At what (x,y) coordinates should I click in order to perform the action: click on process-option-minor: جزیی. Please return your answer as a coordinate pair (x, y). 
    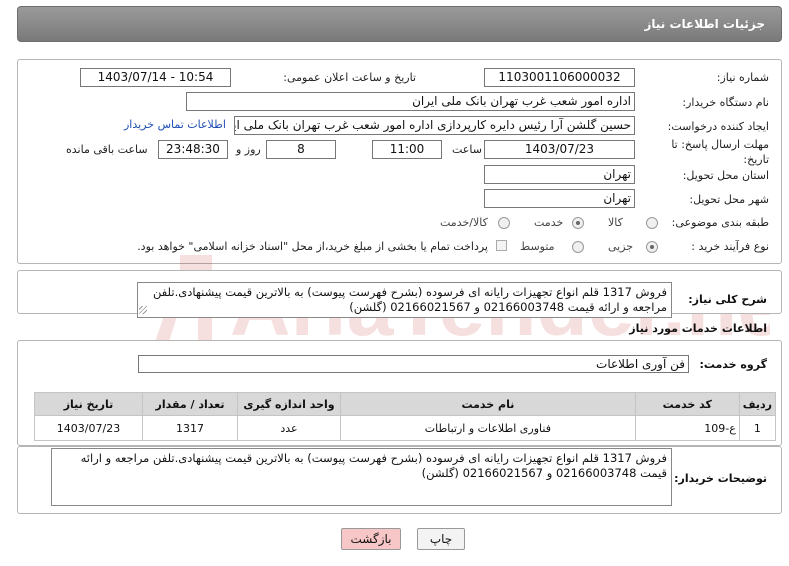
    Looking at the image, I should click on (621, 246).